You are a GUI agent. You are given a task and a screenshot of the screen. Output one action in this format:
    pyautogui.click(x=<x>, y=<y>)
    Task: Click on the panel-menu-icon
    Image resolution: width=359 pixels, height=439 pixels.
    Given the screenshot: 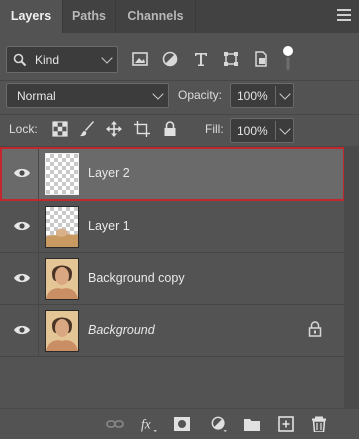 What is the action you would take?
    pyautogui.click(x=344, y=16)
    